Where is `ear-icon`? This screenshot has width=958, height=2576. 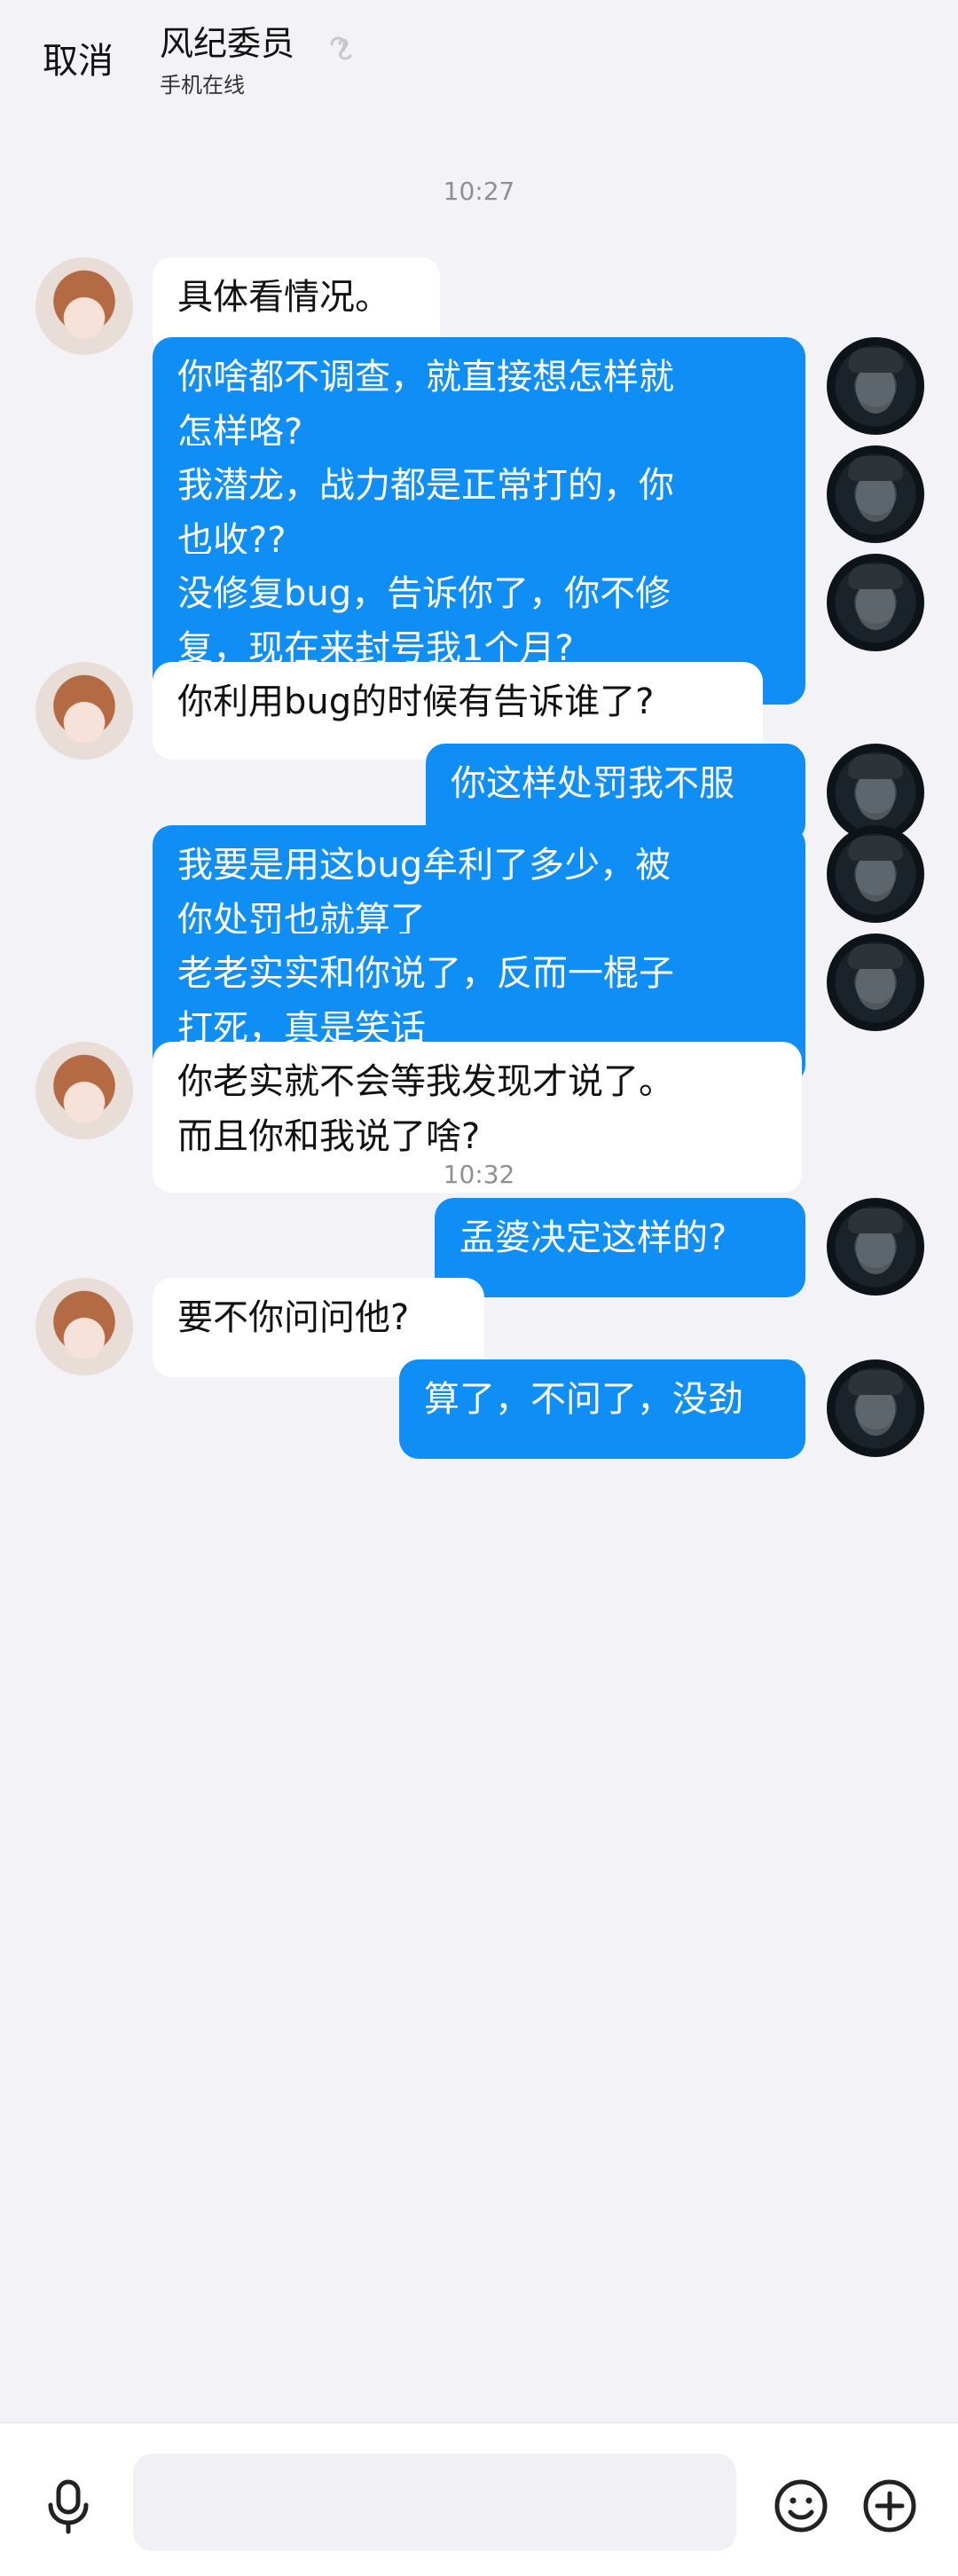
ear-icon is located at coordinates (345, 45).